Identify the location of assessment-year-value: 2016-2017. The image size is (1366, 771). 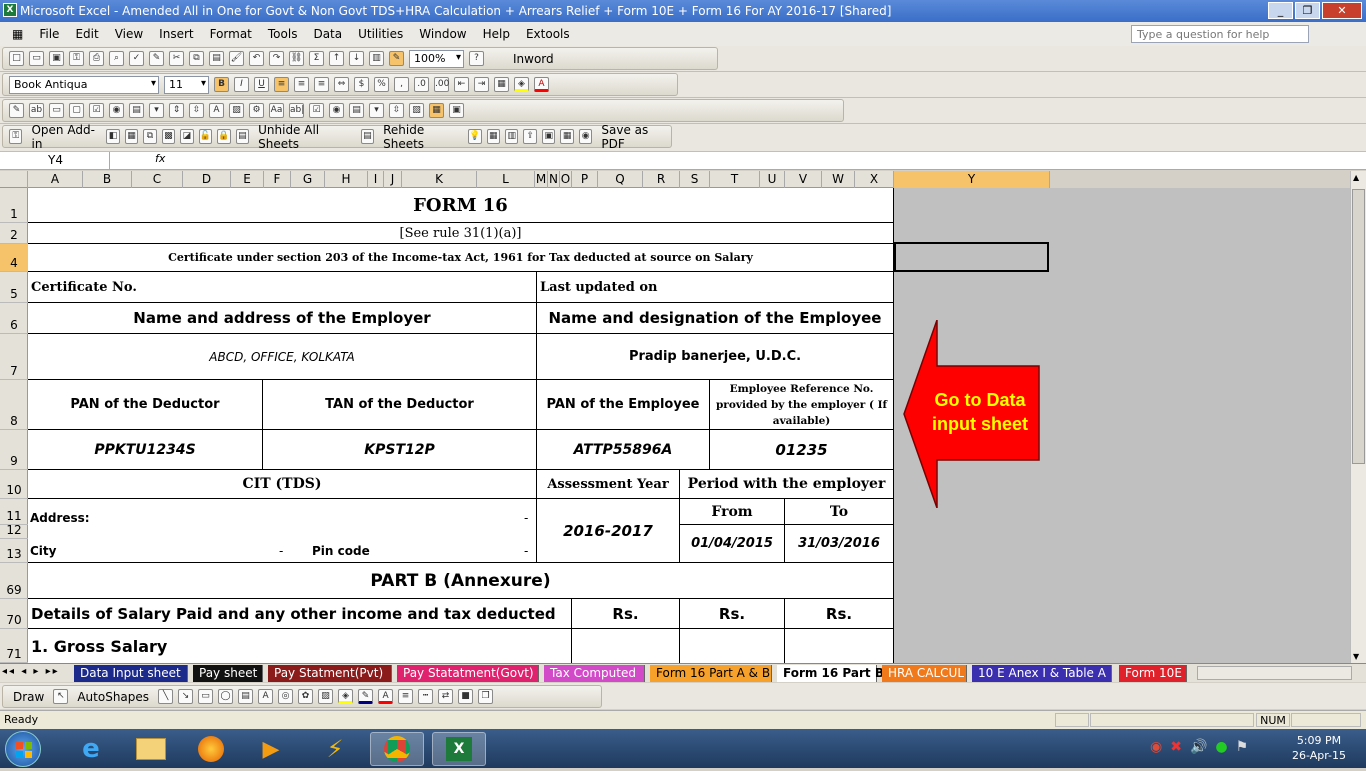
(608, 531).